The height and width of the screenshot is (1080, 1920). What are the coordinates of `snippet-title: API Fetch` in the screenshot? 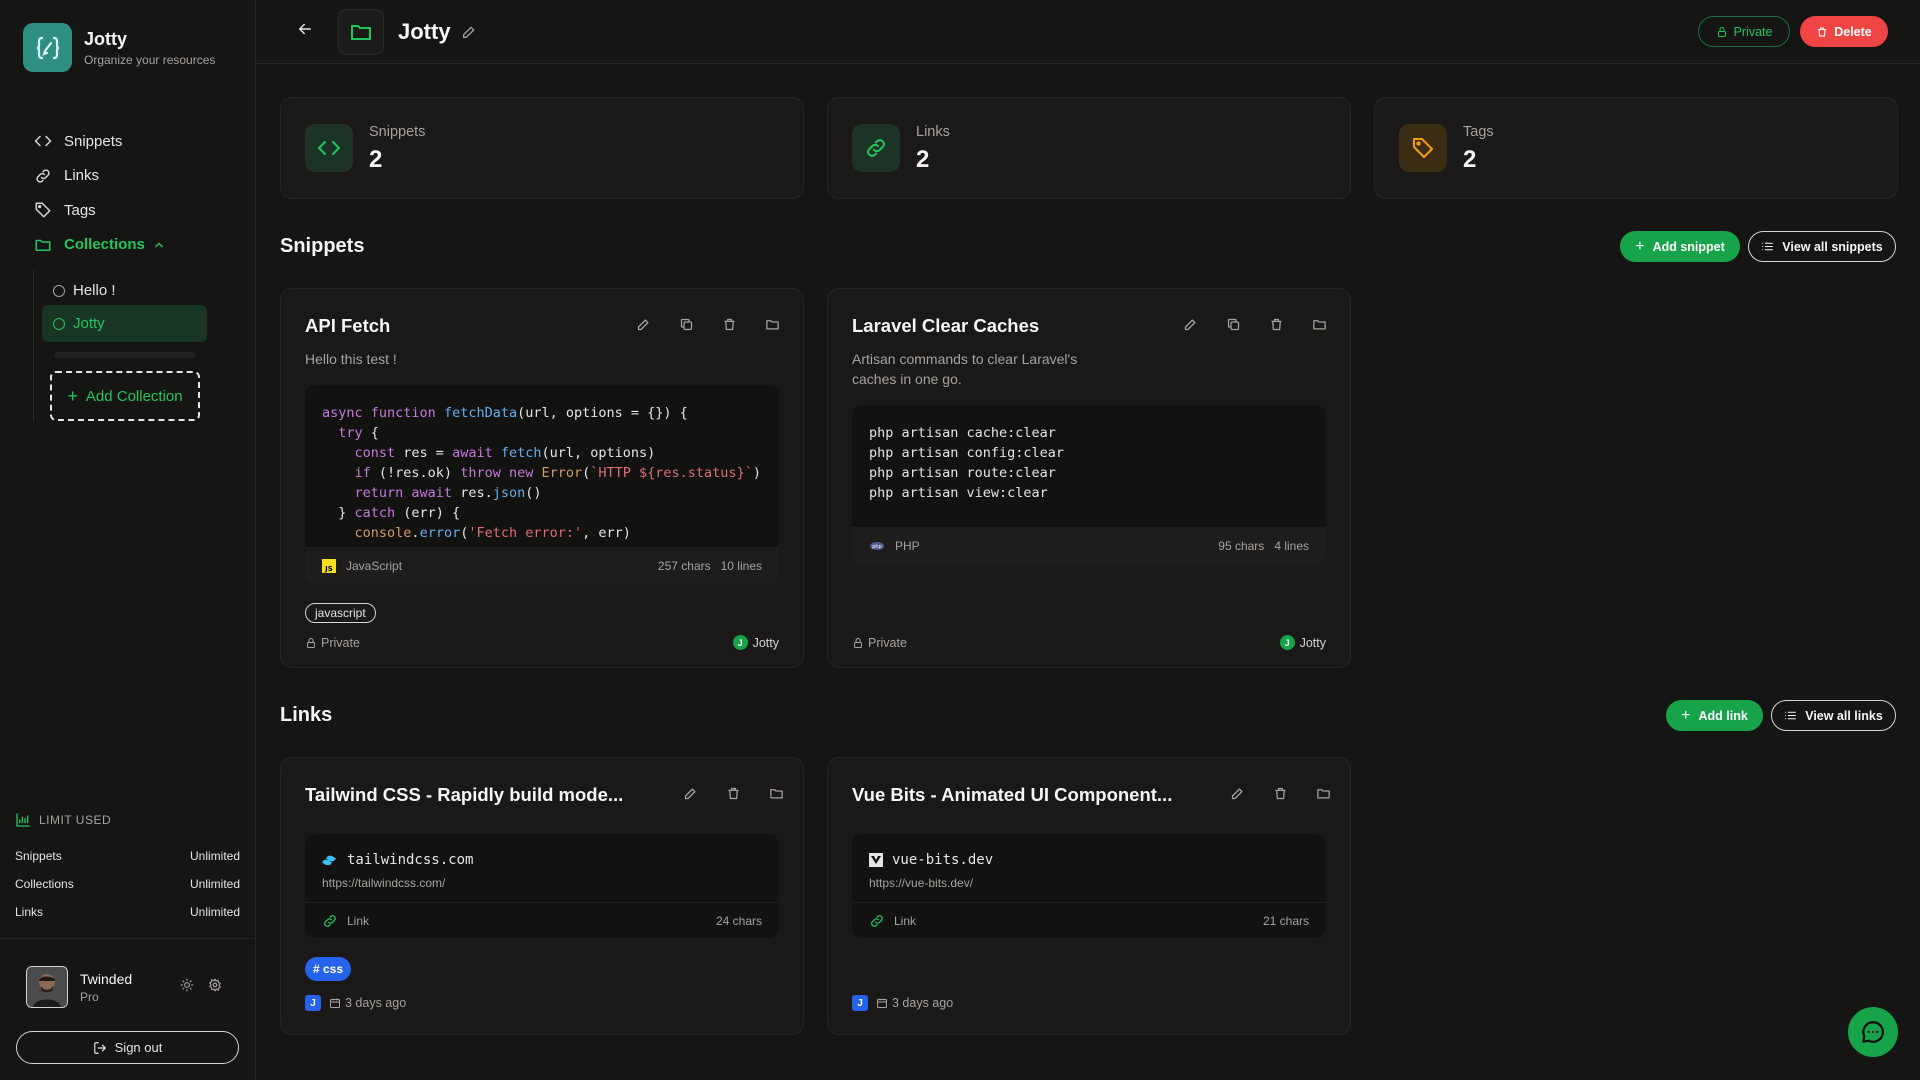 It's located at (348, 325).